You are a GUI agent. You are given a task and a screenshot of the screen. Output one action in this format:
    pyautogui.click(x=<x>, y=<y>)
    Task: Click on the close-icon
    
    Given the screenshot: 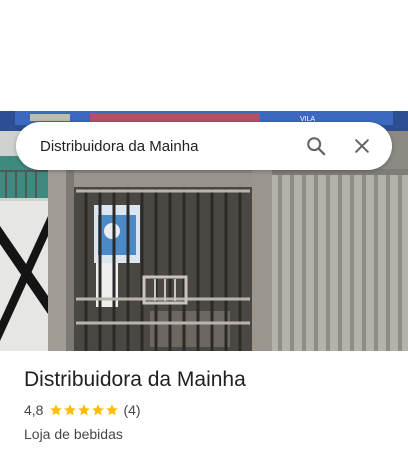 What is the action you would take?
    pyautogui.click(x=362, y=146)
    